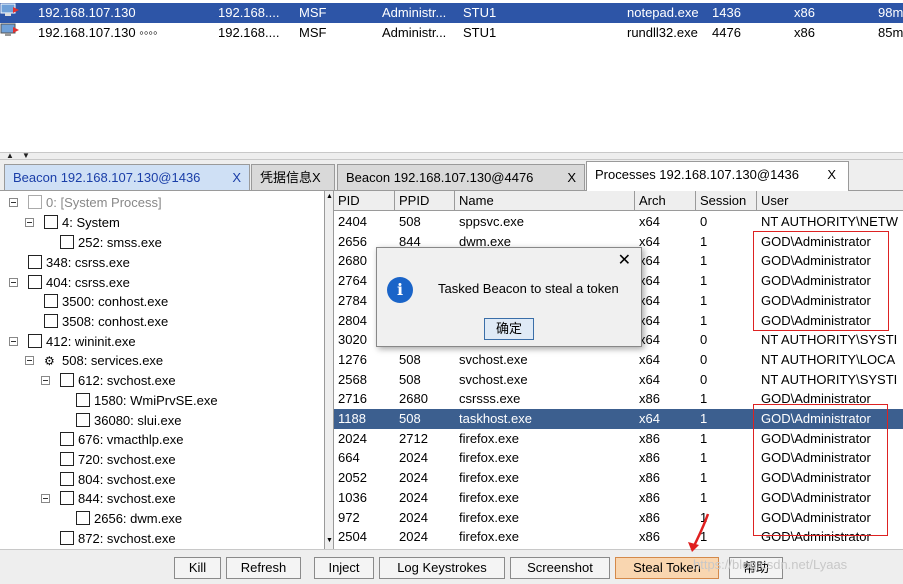 Image resolution: width=903 pixels, height=584 pixels. What do you see at coordinates (72, 223) in the screenshot?
I see `tree-node: 4: System` at bounding box center [72, 223].